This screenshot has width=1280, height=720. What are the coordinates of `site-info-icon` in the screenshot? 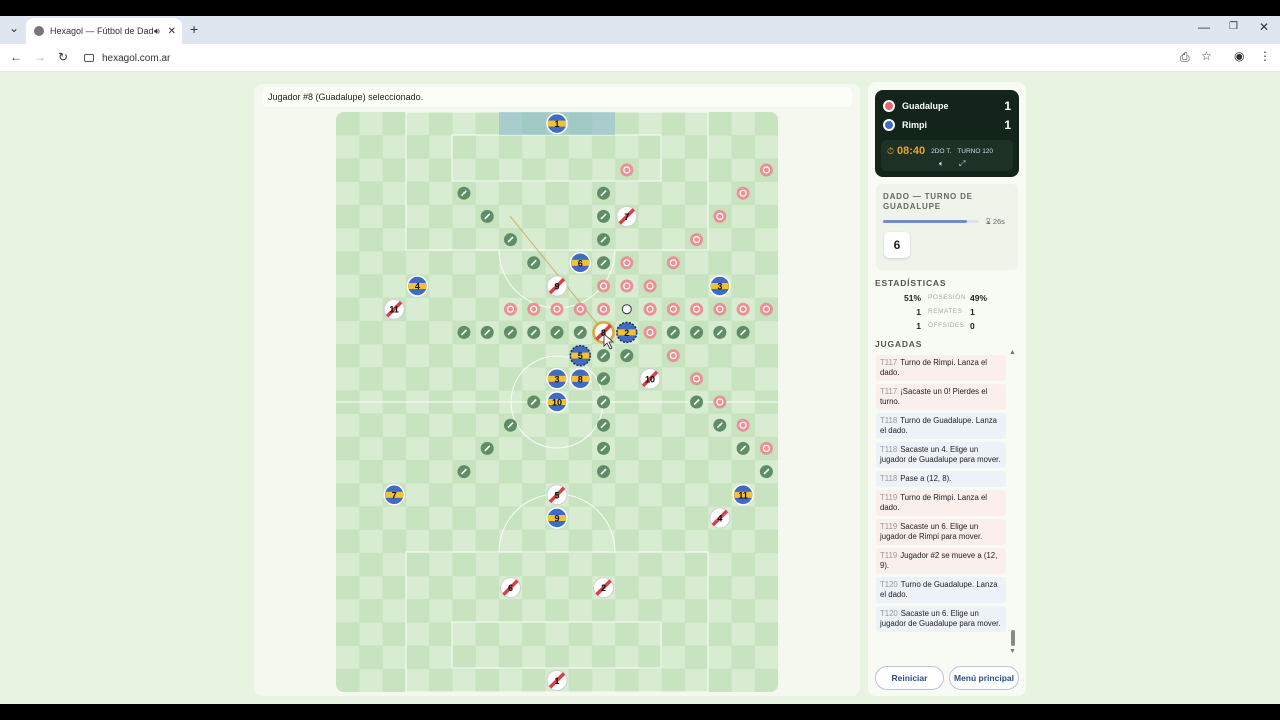 It's located at (89, 58).